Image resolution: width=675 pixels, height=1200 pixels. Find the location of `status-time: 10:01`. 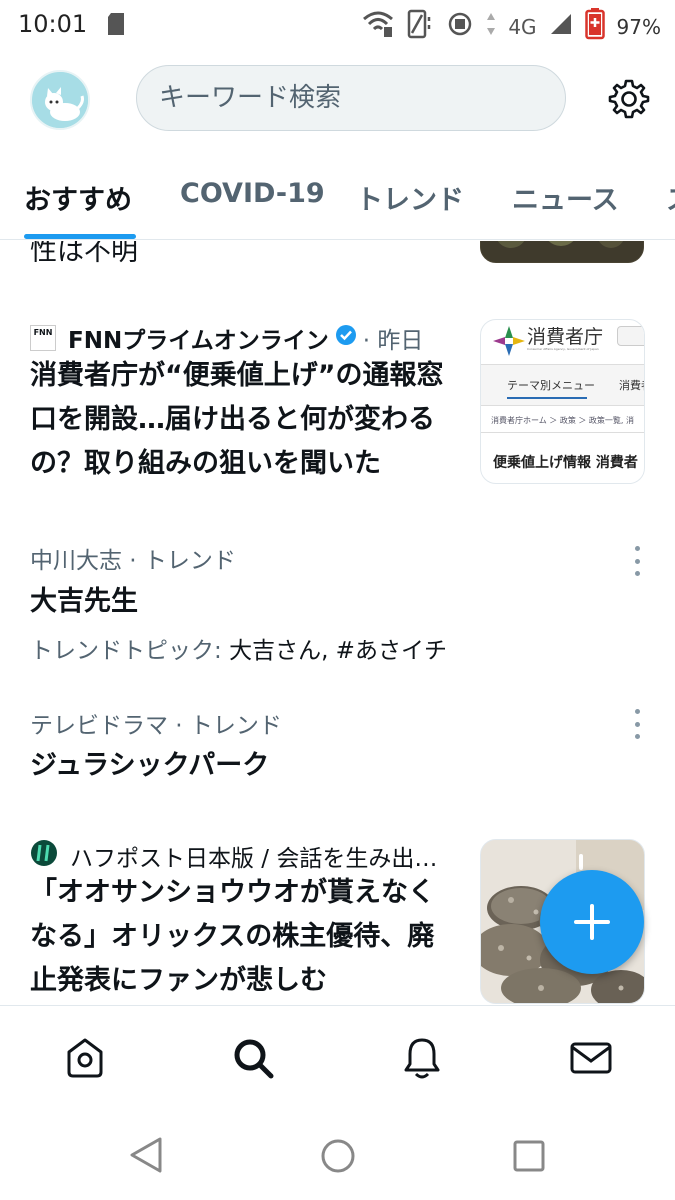

status-time: 10:01 is located at coordinates (53, 24).